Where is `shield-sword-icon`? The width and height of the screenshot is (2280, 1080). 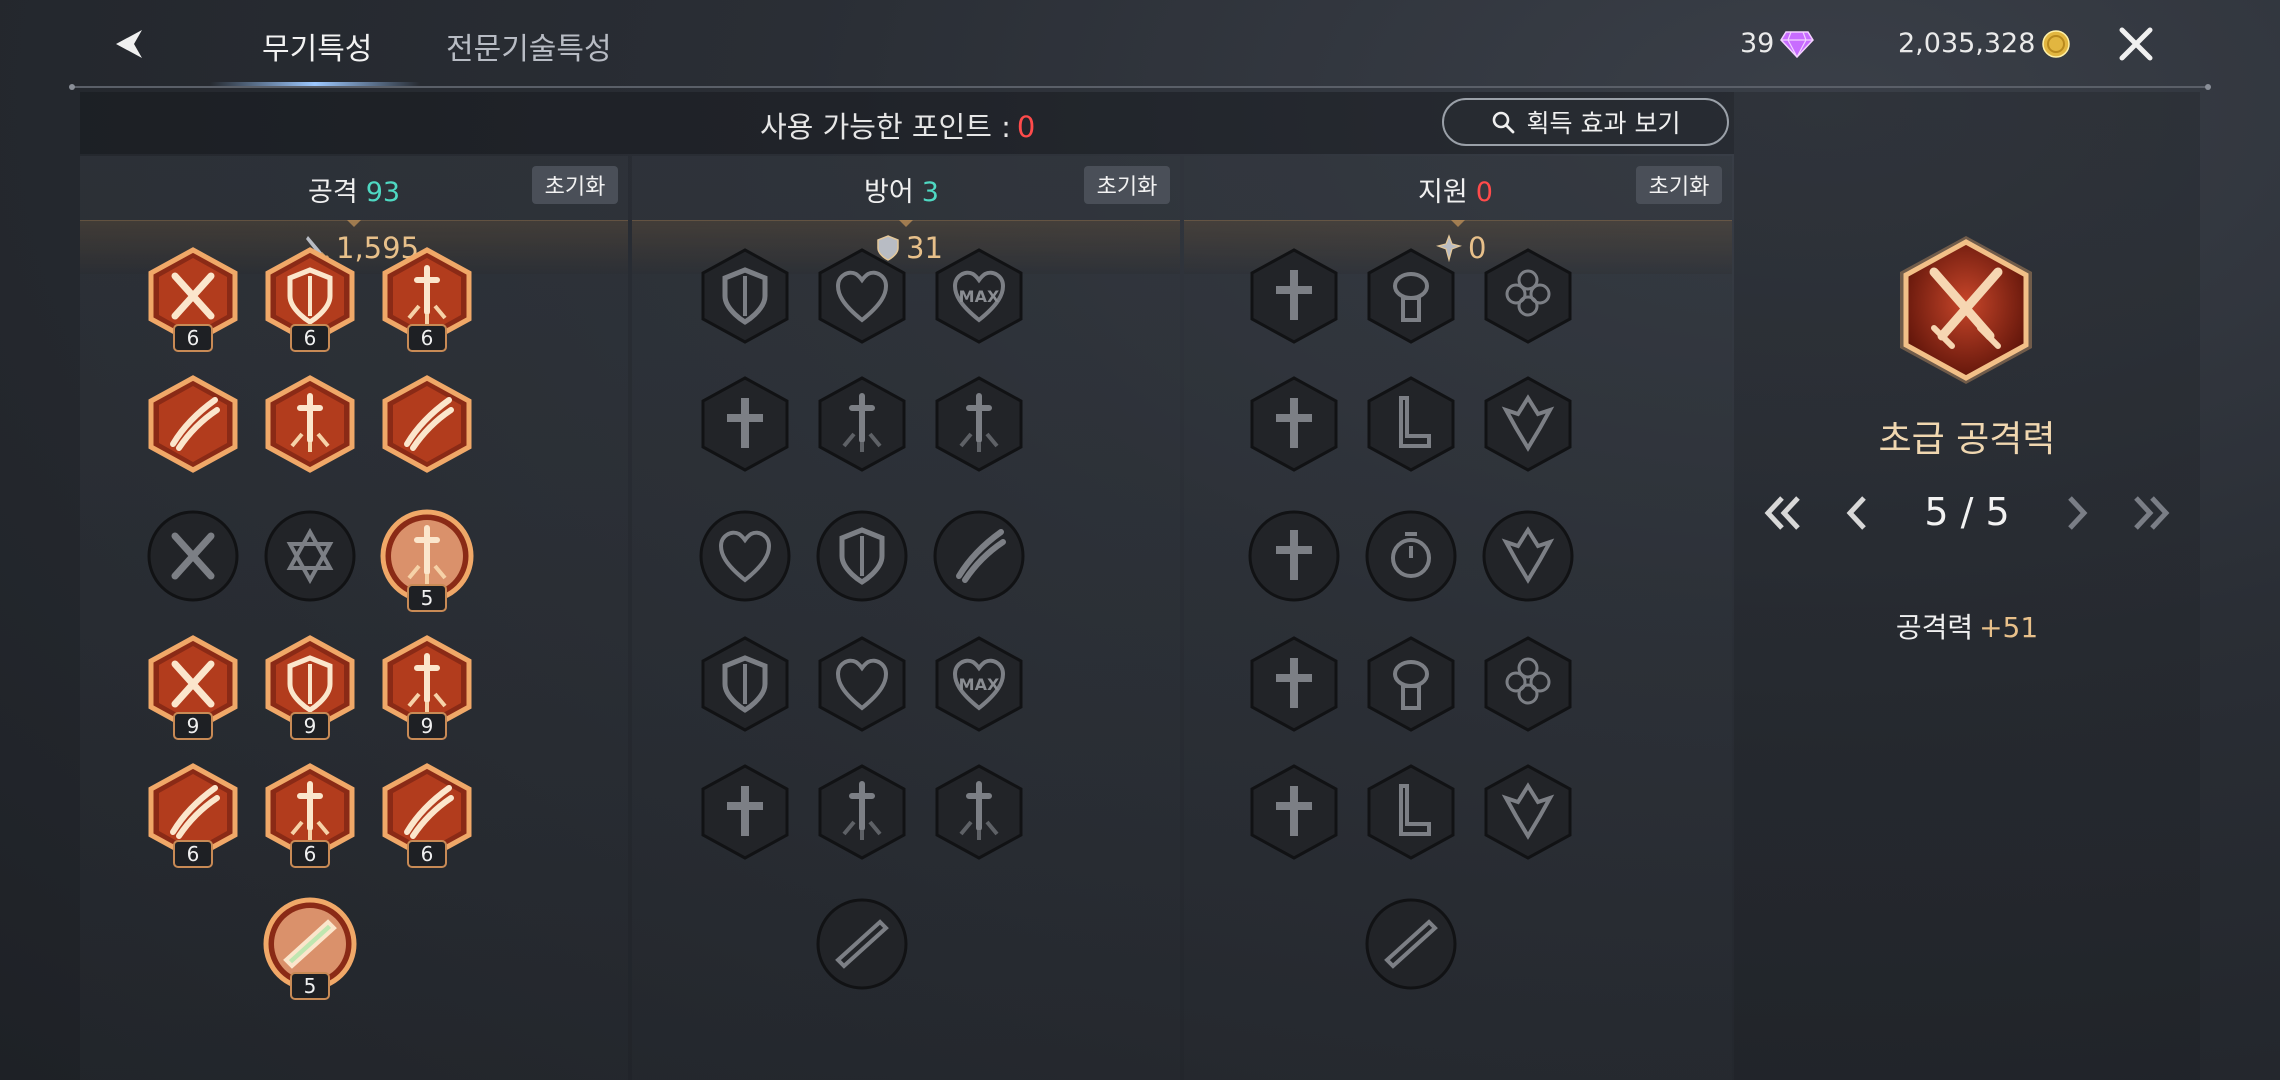 shield-sword-icon is located at coordinates (745, 296).